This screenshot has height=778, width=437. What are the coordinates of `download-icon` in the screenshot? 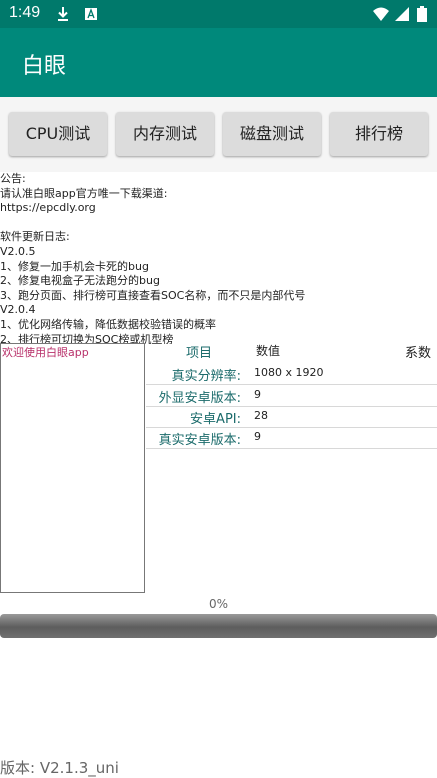 It's located at (63, 14).